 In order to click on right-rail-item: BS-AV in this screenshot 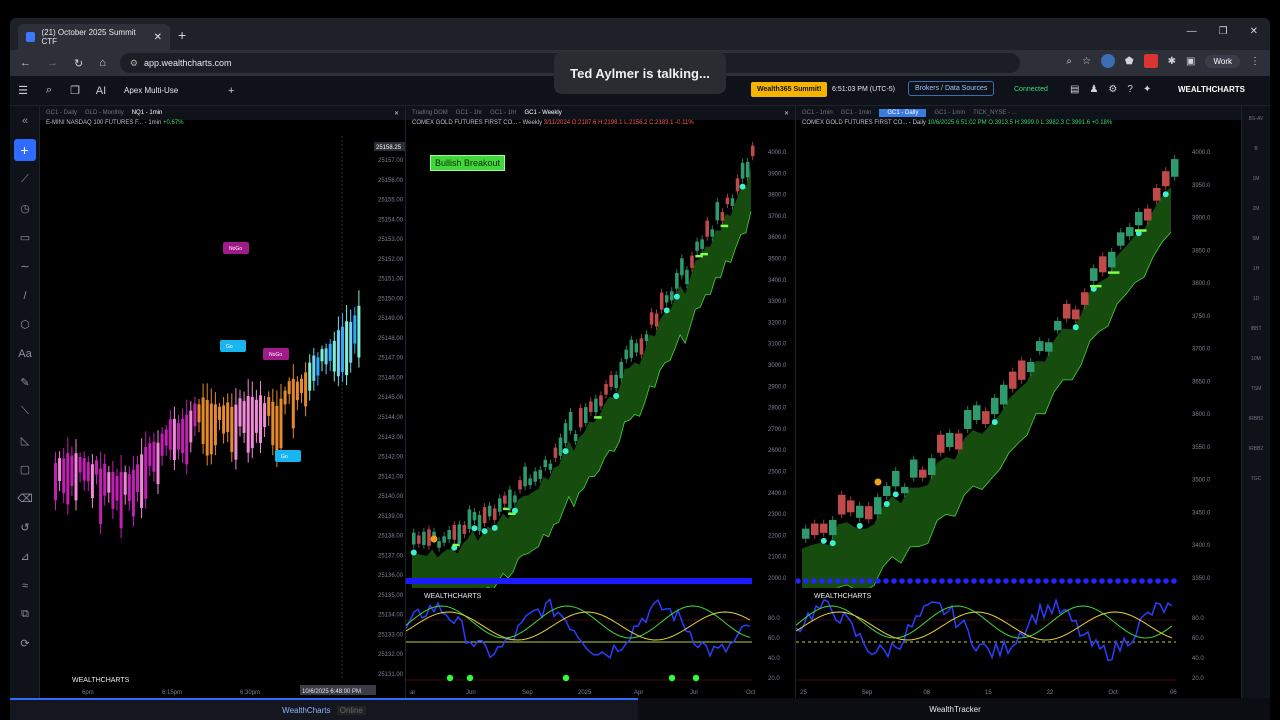, I will do `click(1256, 121)`.